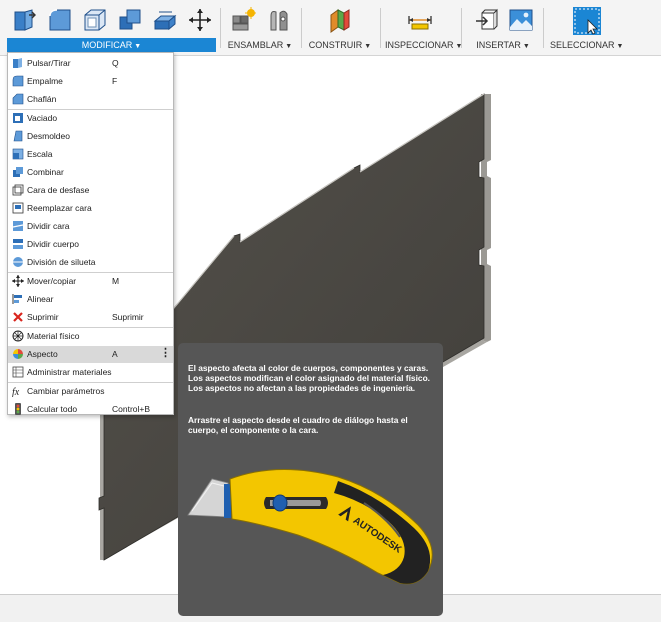 The height and width of the screenshot is (622, 661). Describe the element at coordinates (90, 317) in the screenshot. I see `menu-item-suprimir: Suprimir Suprimir` at that location.